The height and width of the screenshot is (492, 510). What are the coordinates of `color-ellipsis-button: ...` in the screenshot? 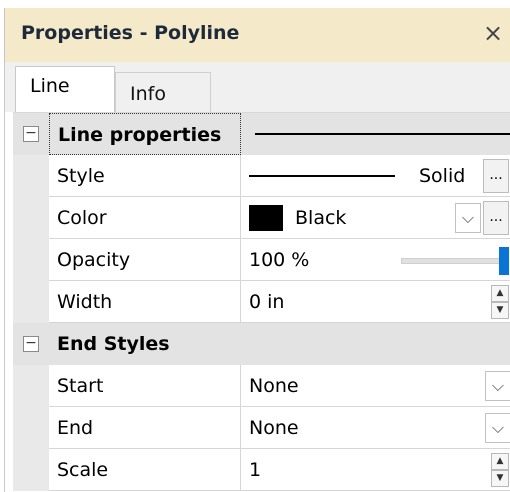 It's located at (496, 218).